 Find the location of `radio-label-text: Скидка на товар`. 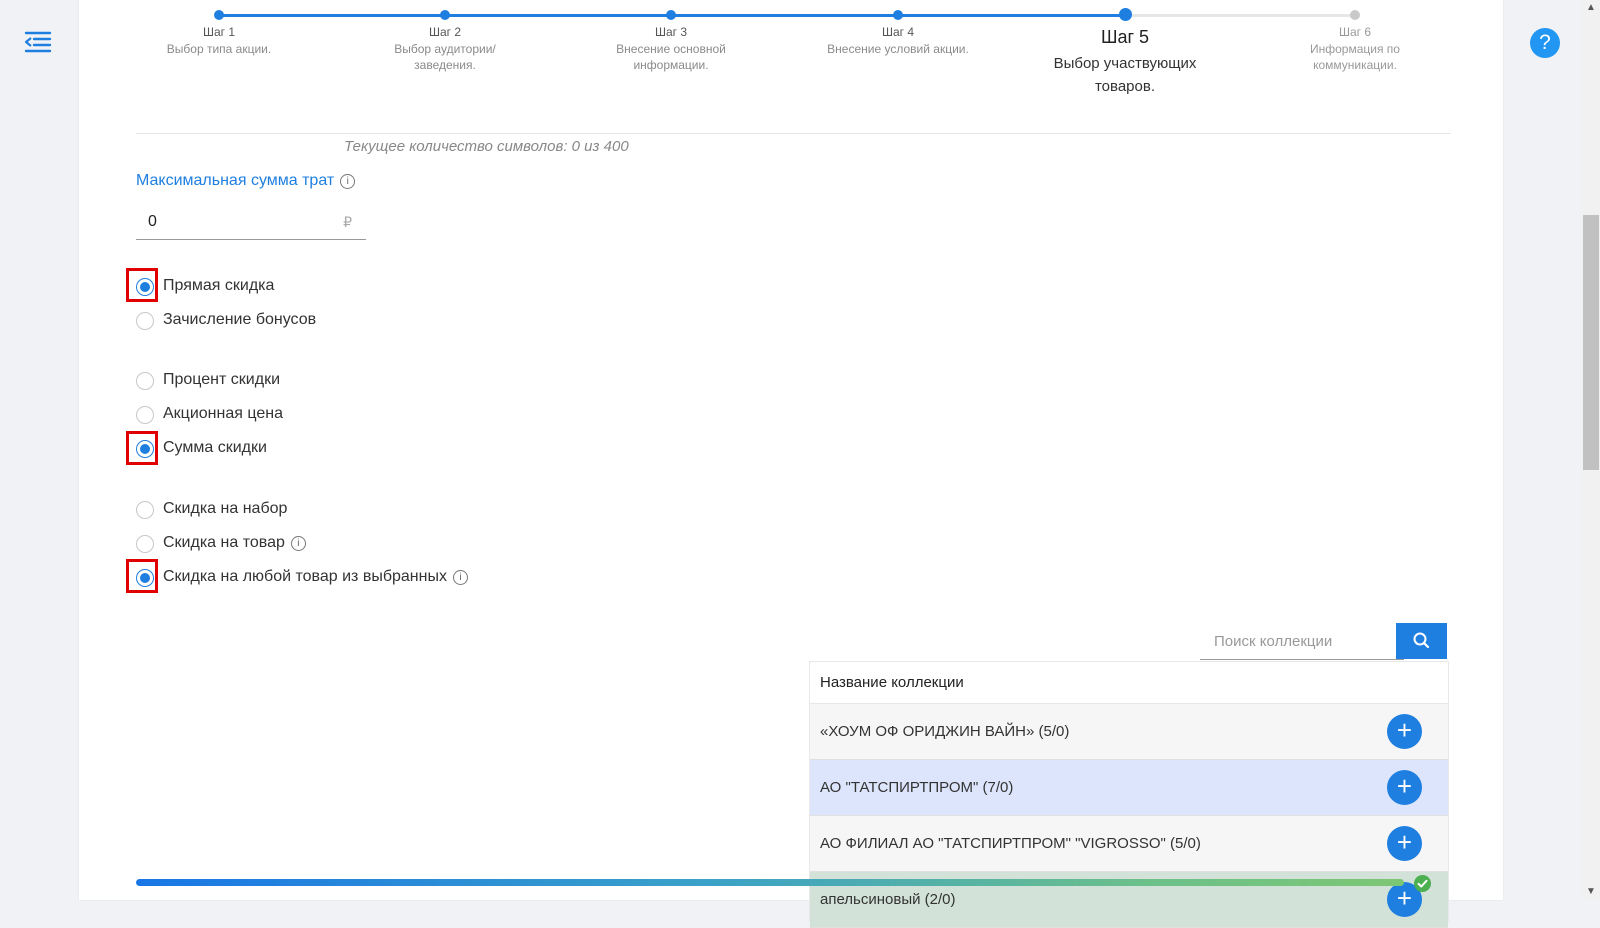

radio-label-text: Скидка на товар is located at coordinates (224, 542).